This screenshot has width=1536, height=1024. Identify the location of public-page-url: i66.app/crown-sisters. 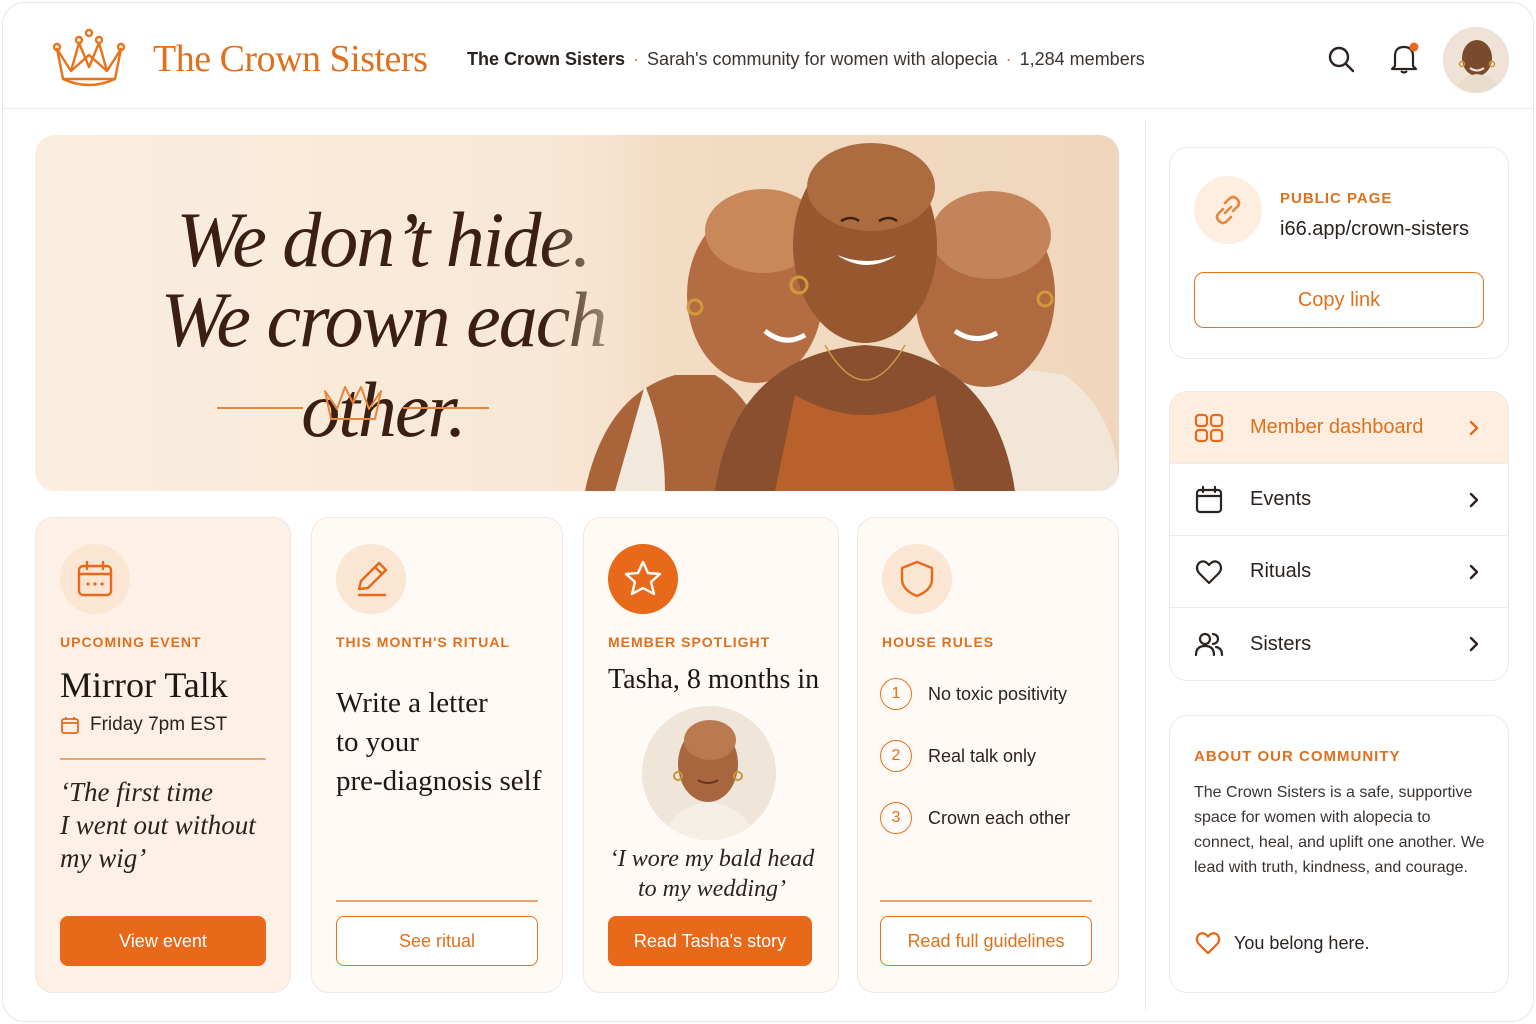
(1374, 229).